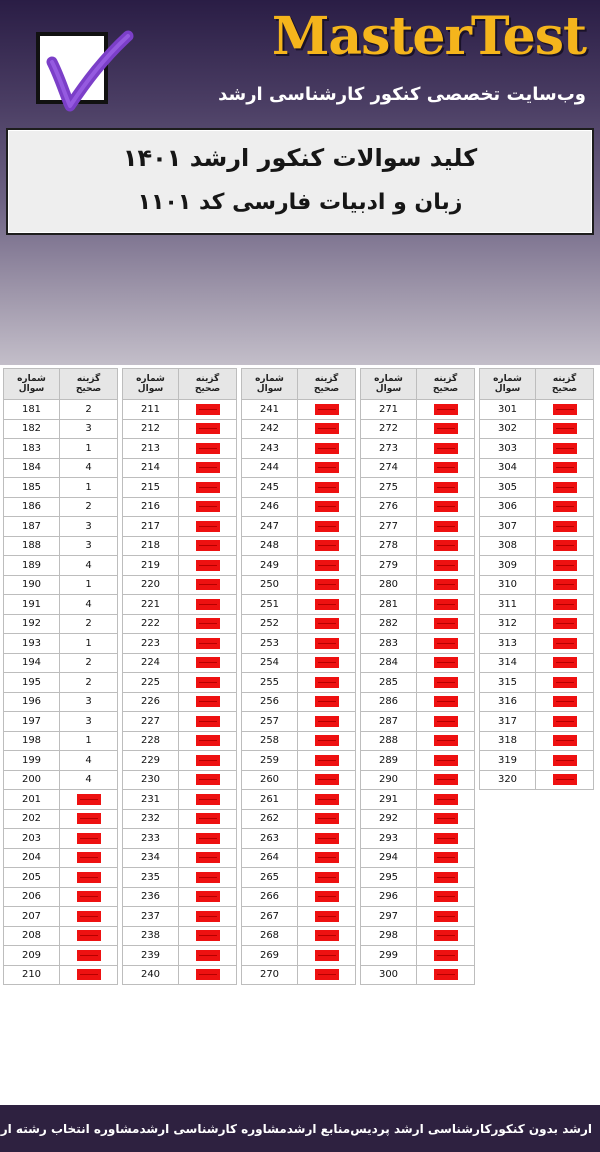  Describe the element at coordinates (417, 682) in the screenshot. I see `table-row: 285` at that location.